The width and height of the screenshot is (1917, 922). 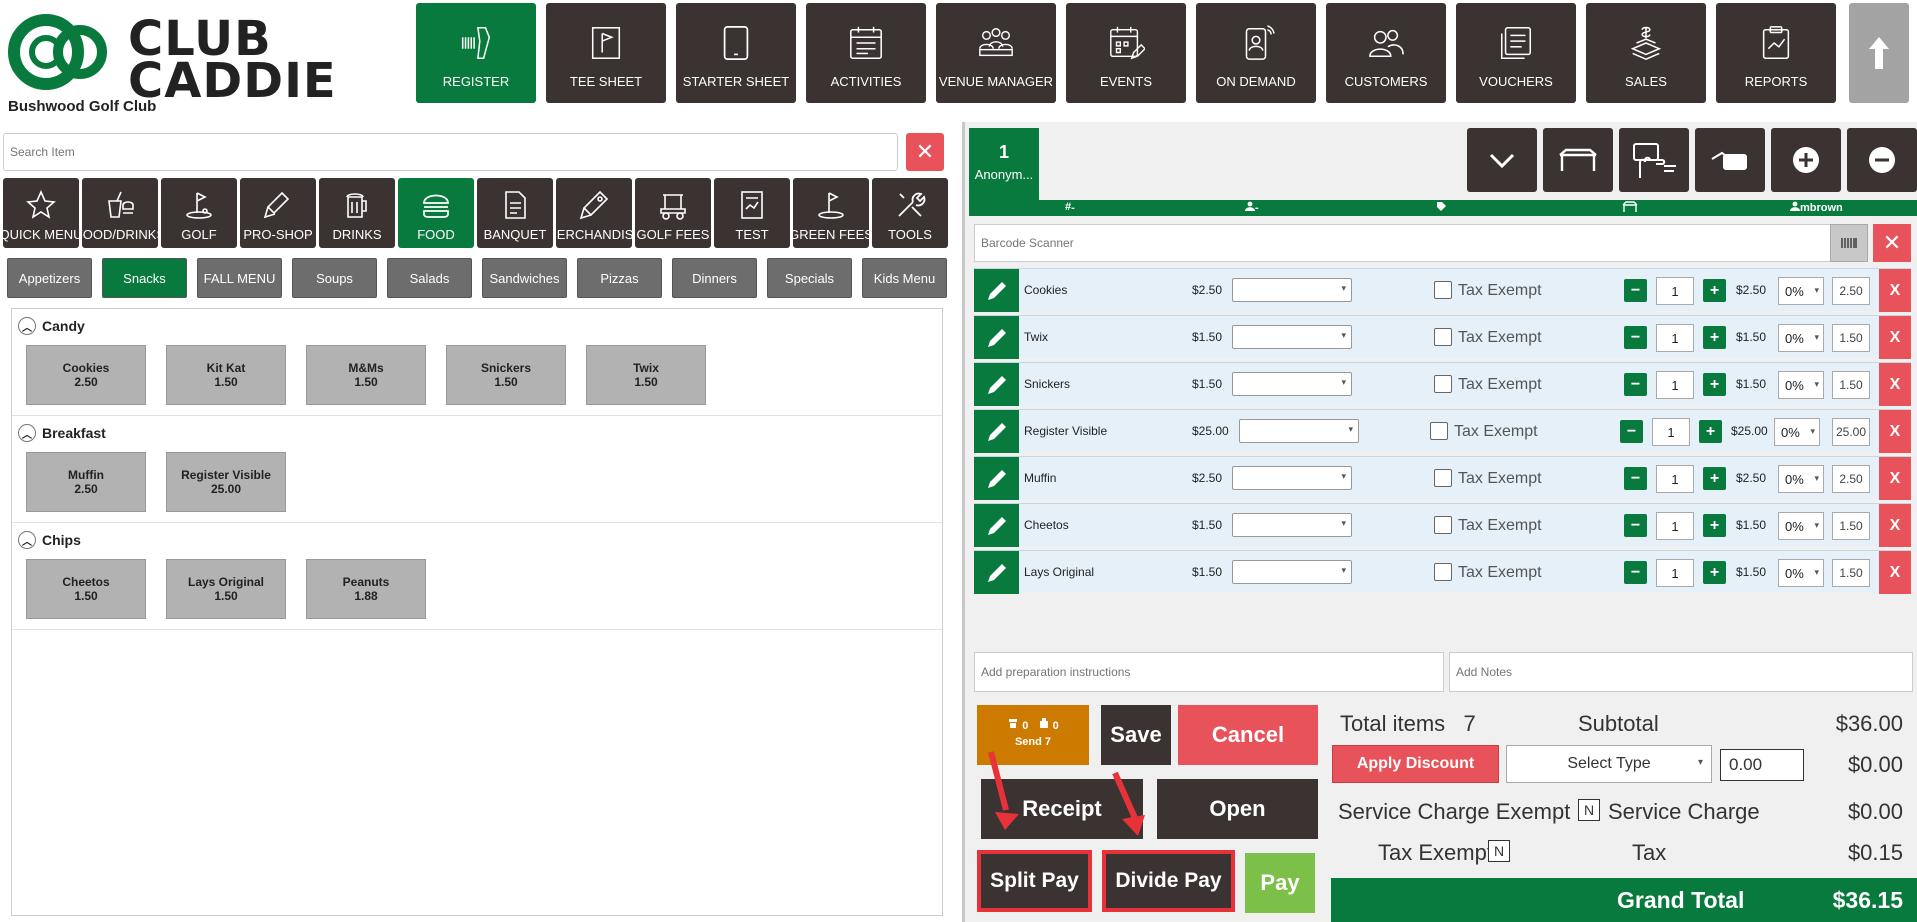 What do you see at coordinates (515, 213) in the screenshot?
I see `category-banquet: BANQUET` at bounding box center [515, 213].